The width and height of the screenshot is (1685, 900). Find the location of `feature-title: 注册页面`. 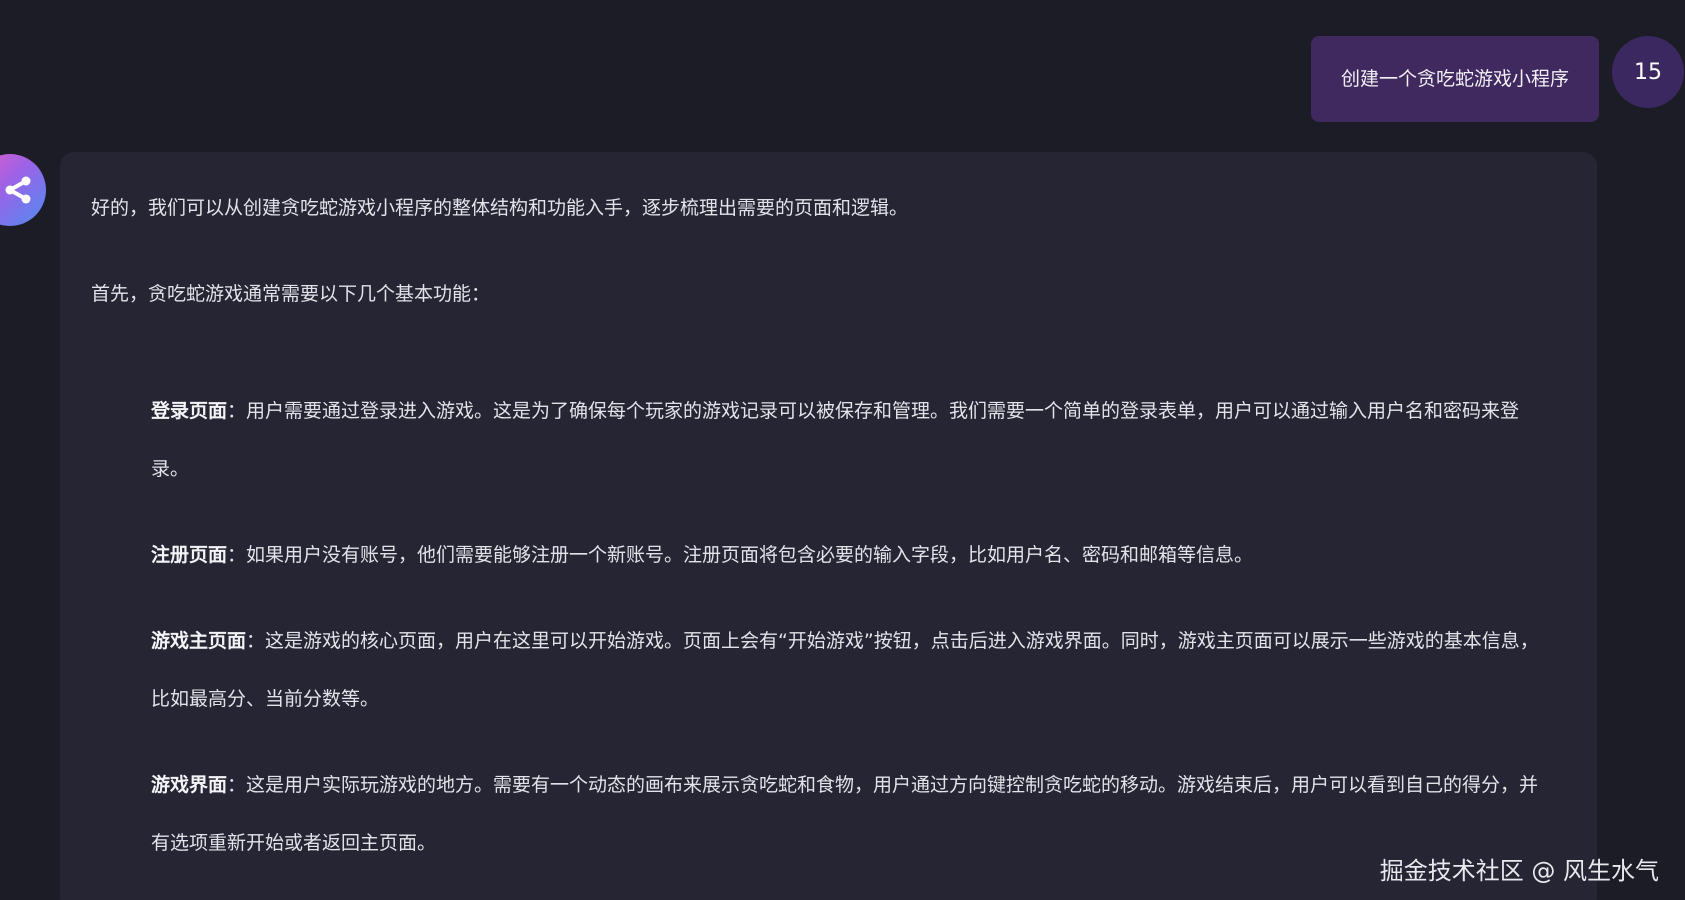

feature-title: 注册页面 is located at coordinates (189, 555).